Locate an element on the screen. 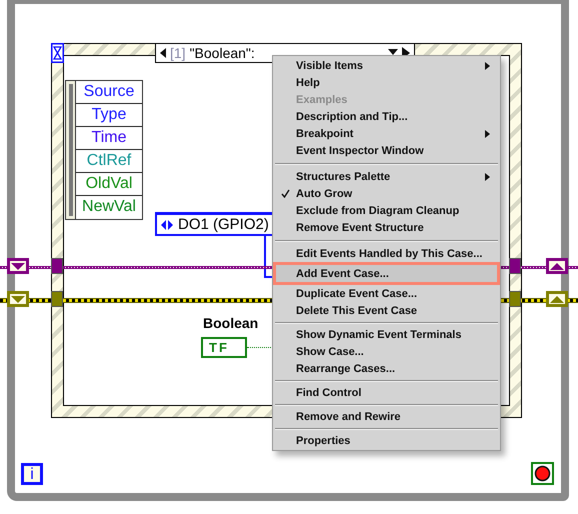 This screenshot has height=514, width=578. menu-item: Remove Event Structure is located at coordinates (386, 227).